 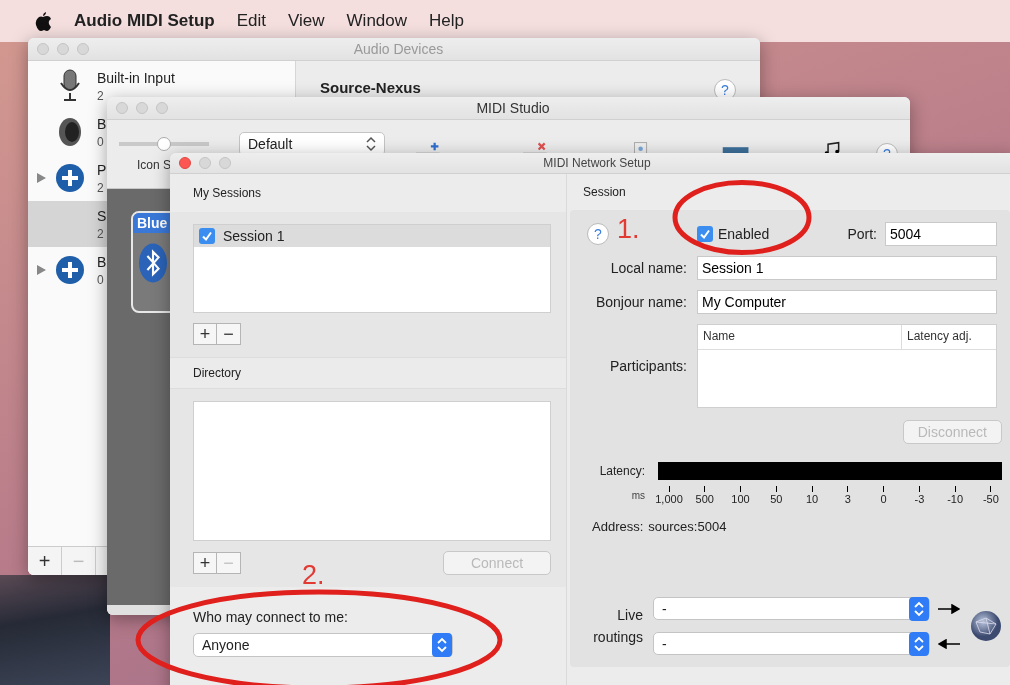 I want to click on address-value: sources:5004, so click(x=687, y=526).